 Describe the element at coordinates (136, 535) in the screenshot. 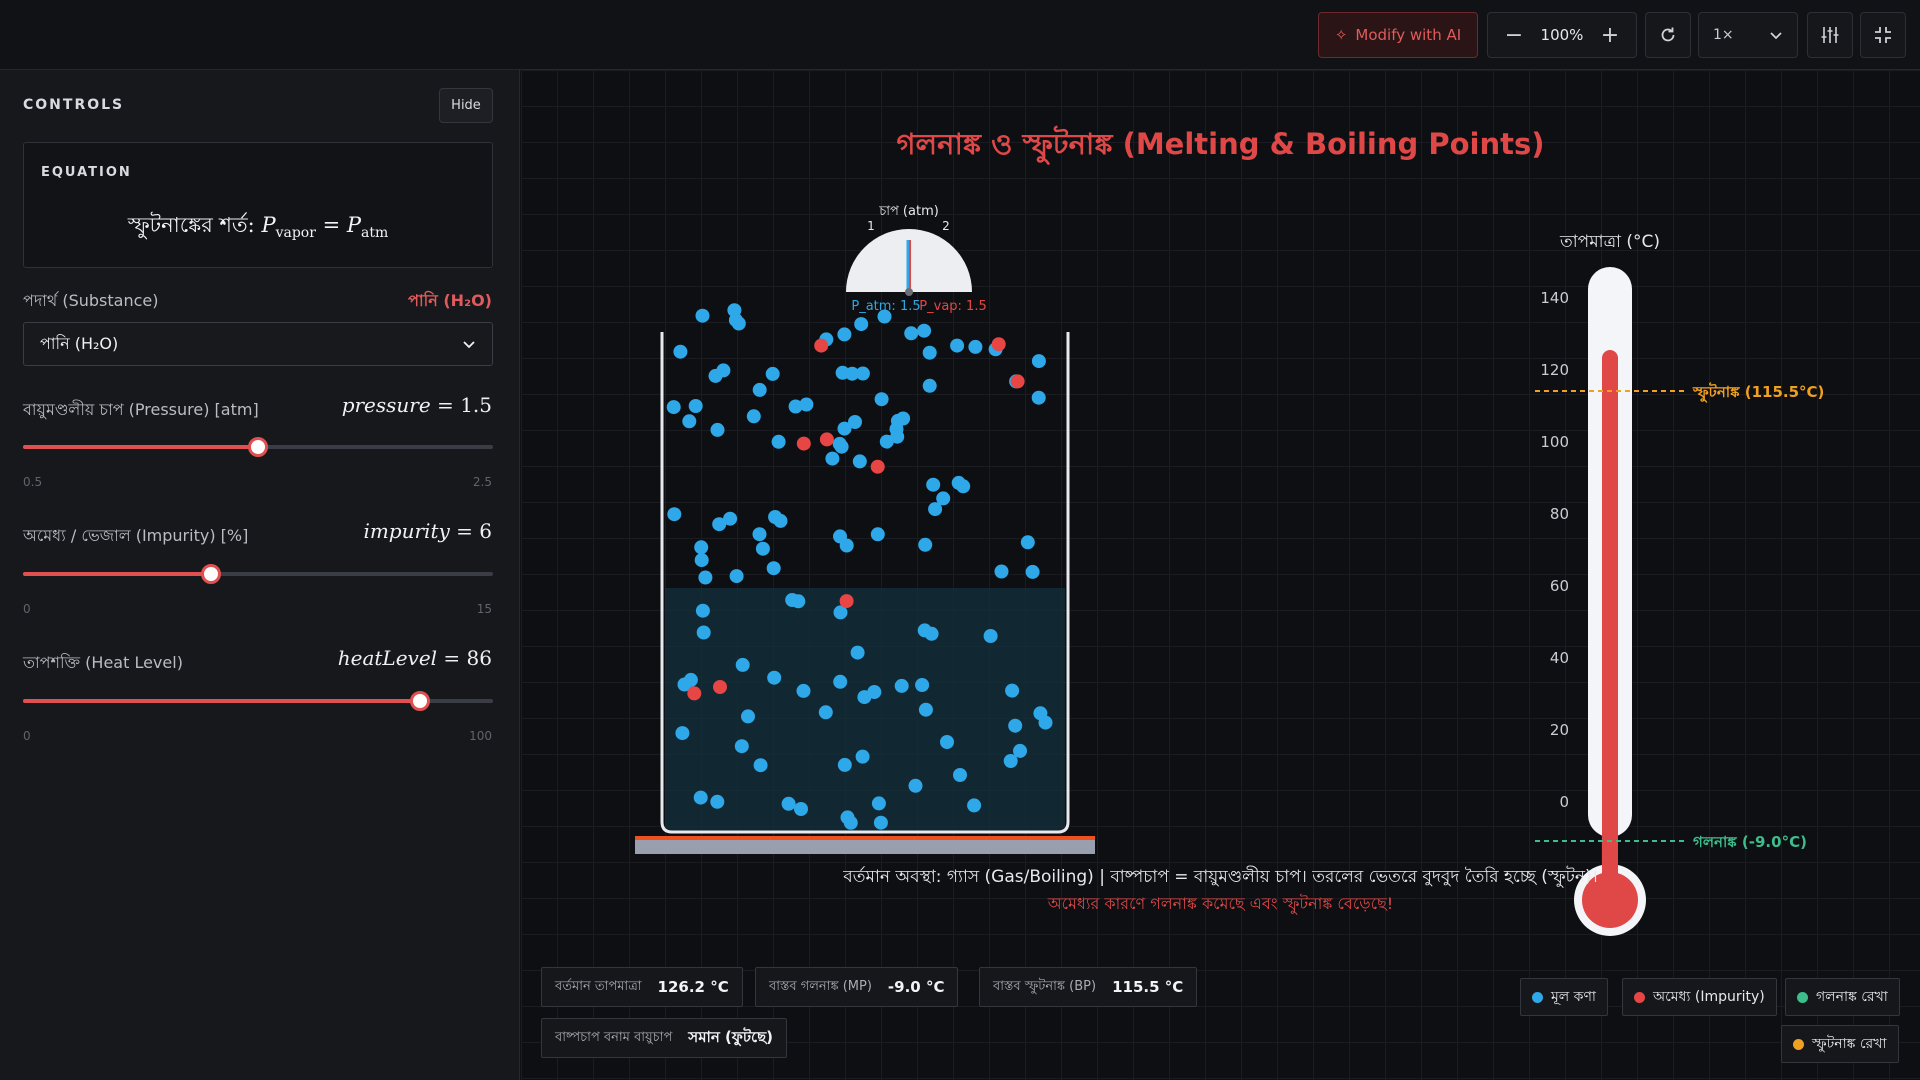

I see `impurity-label: অমেধ্য / ভেজাল (Impurity) [%]` at that location.